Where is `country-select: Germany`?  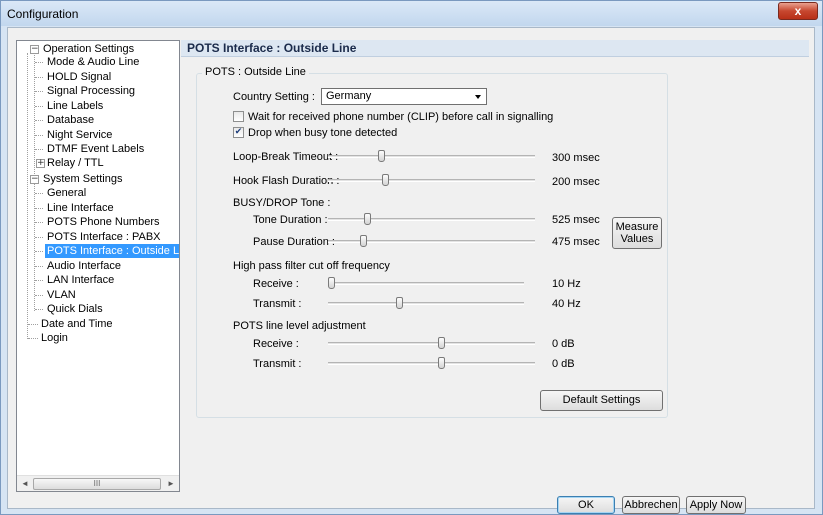 country-select: Germany is located at coordinates (404, 96).